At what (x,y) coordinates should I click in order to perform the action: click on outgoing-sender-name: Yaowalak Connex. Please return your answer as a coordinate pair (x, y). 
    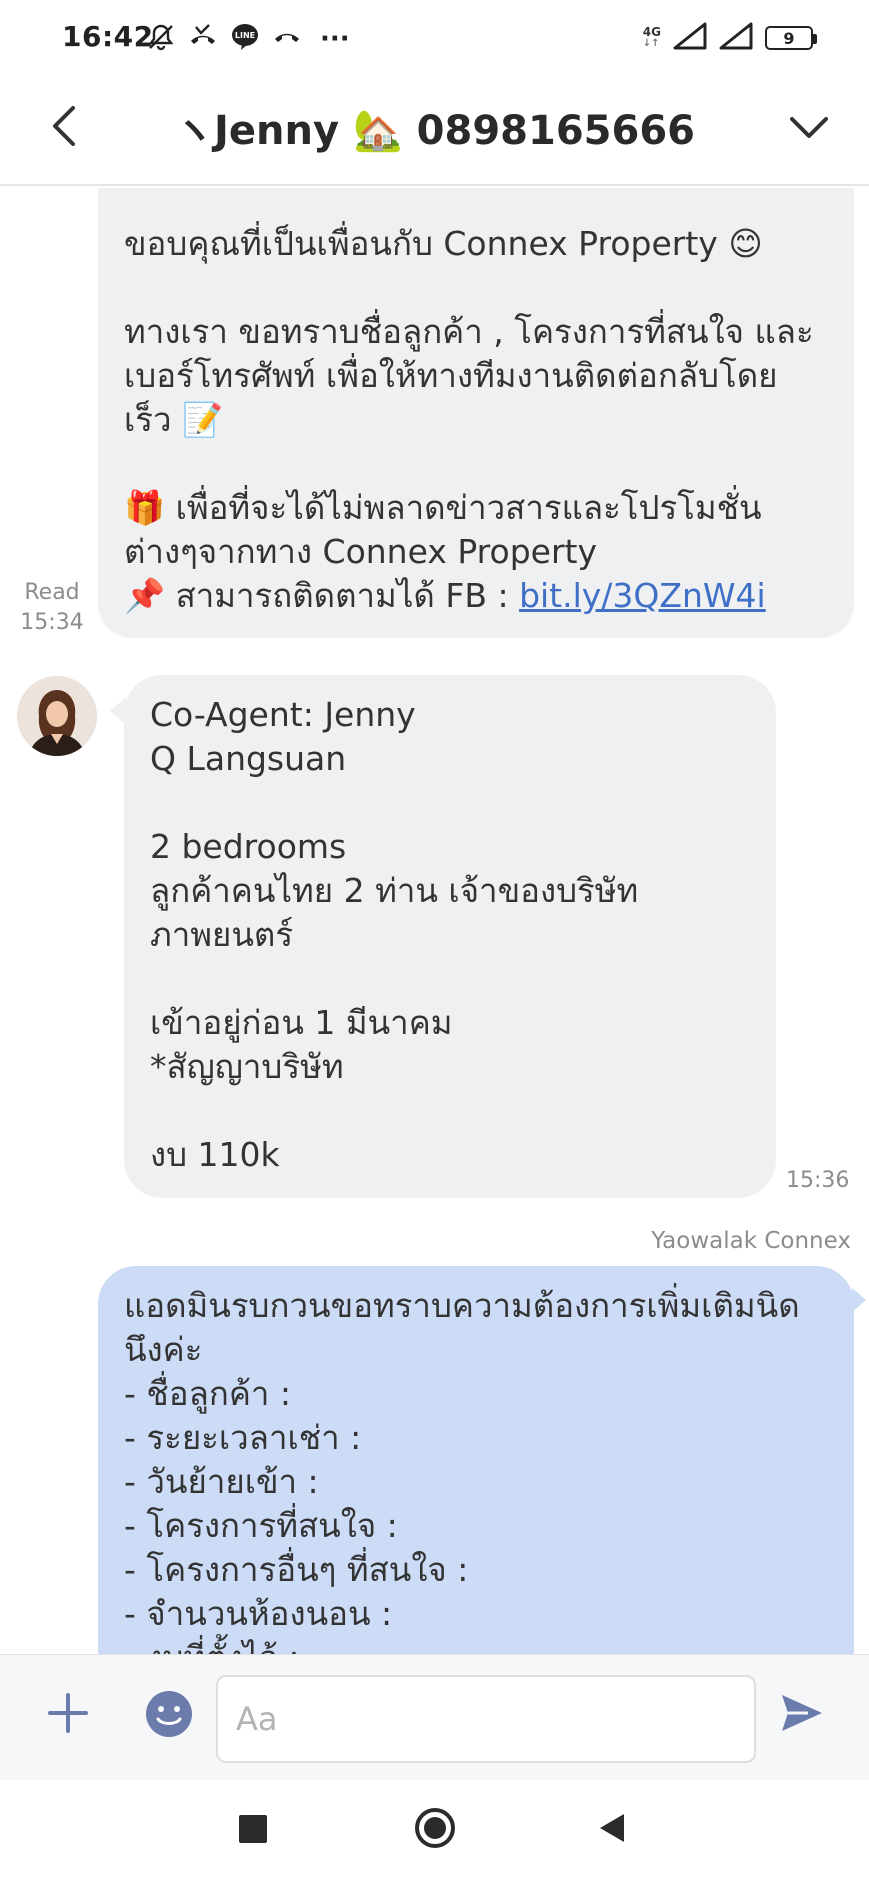
    Looking at the image, I should click on (751, 1241).